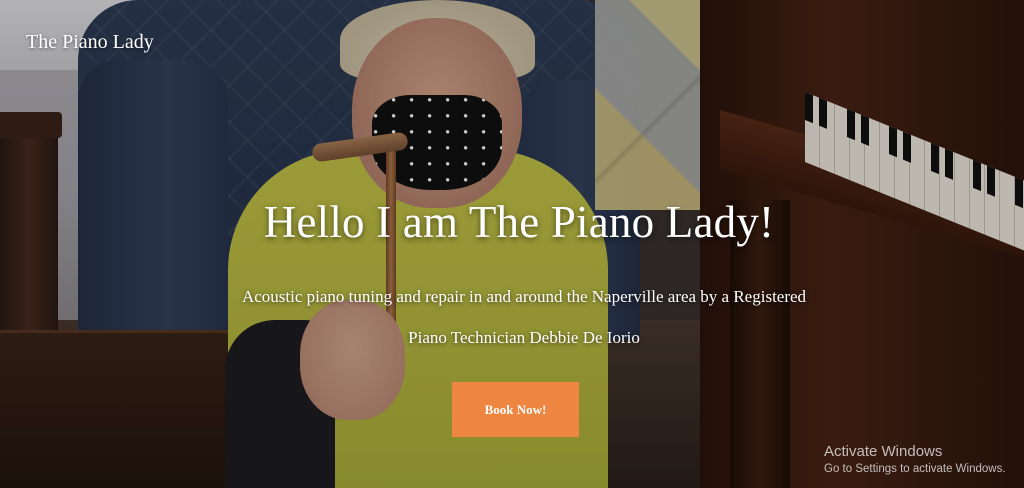  I want to click on watermark-title: Activate Windows, so click(883, 451).